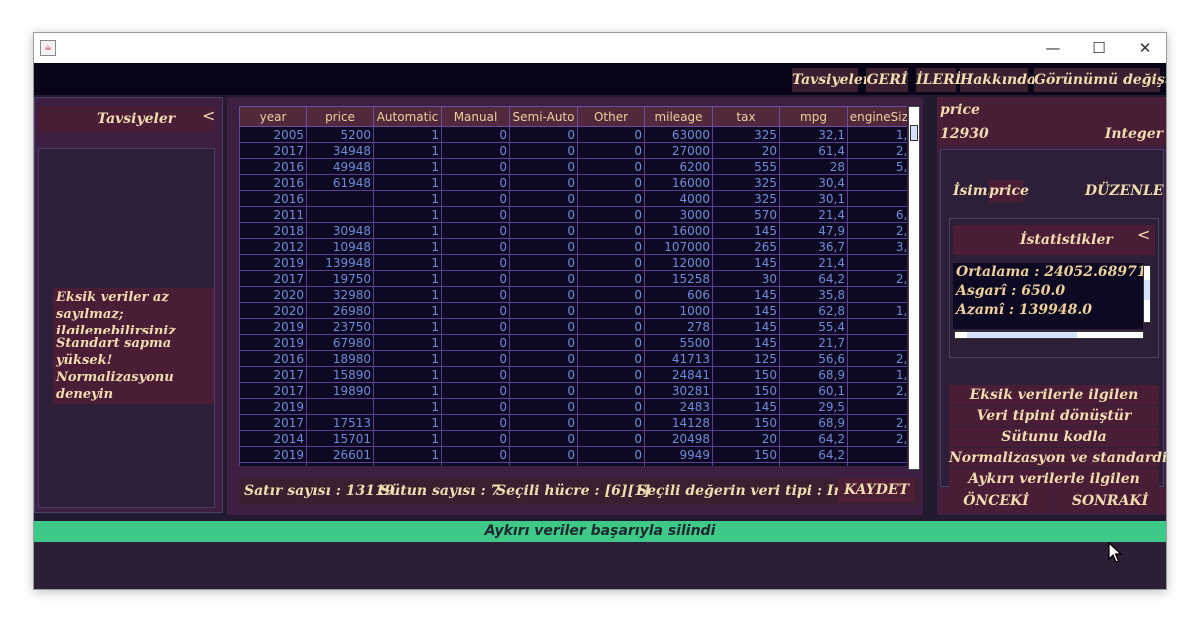 Image resolution: width=1197 pixels, height=621 pixels. What do you see at coordinates (1100, 80) in the screenshot?
I see `change-view-menu-button: Görünümü değiştir` at bounding box center [1100, 80].